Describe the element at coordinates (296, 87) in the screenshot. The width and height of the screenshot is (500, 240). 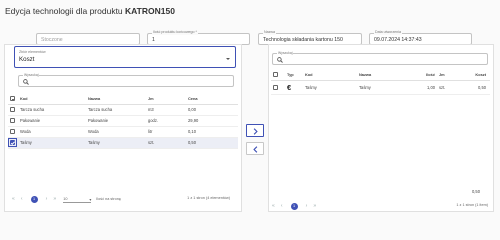
I see `euro-icon: €` at that location.